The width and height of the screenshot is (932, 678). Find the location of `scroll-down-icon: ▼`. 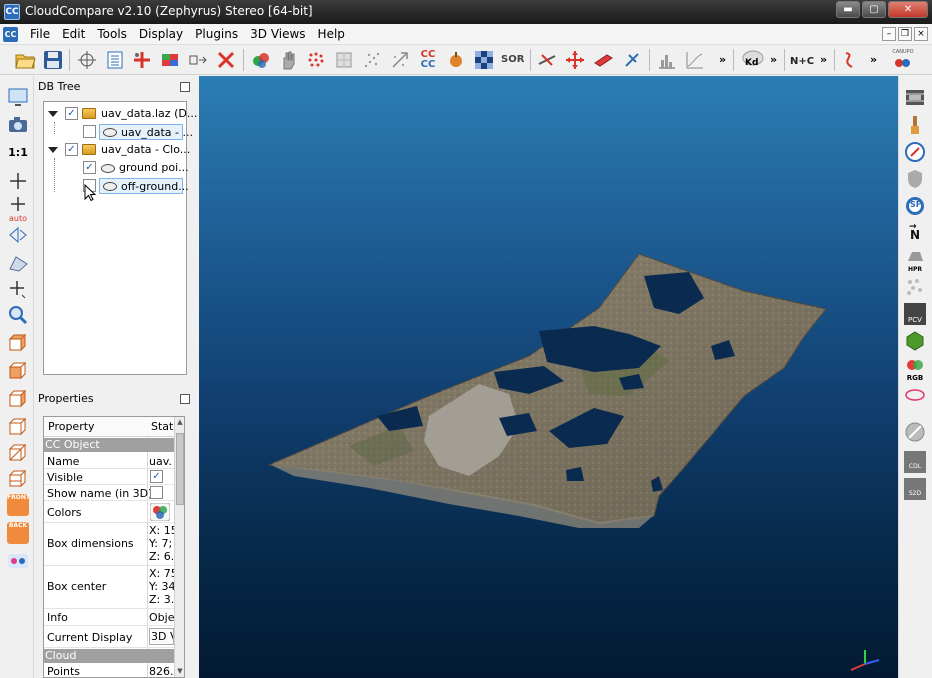

scroll-down-icon: ▼ is located at coordinates (180, 672).